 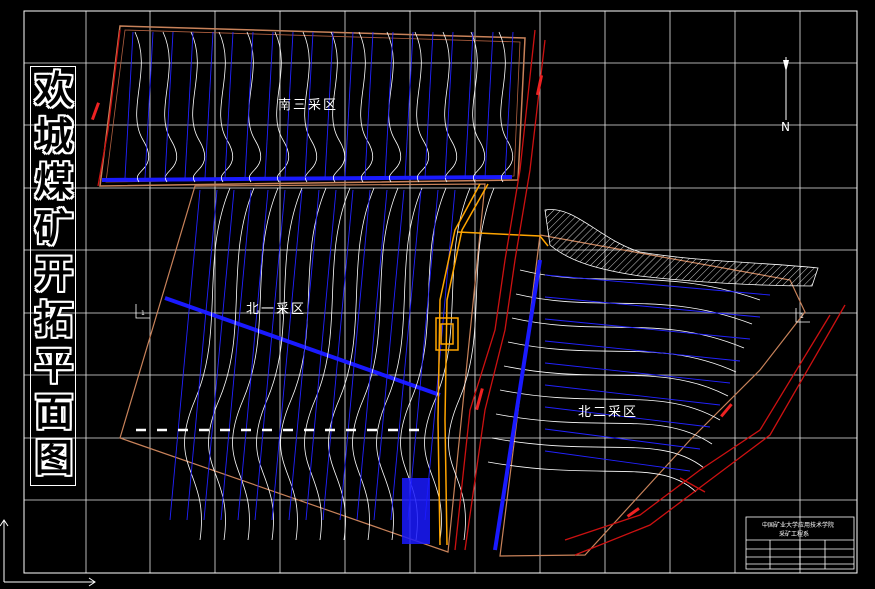 What do you see at coordinates (53, 411) in the screenshot?
I see `title-char: 面` at bounding box center [53, 411].